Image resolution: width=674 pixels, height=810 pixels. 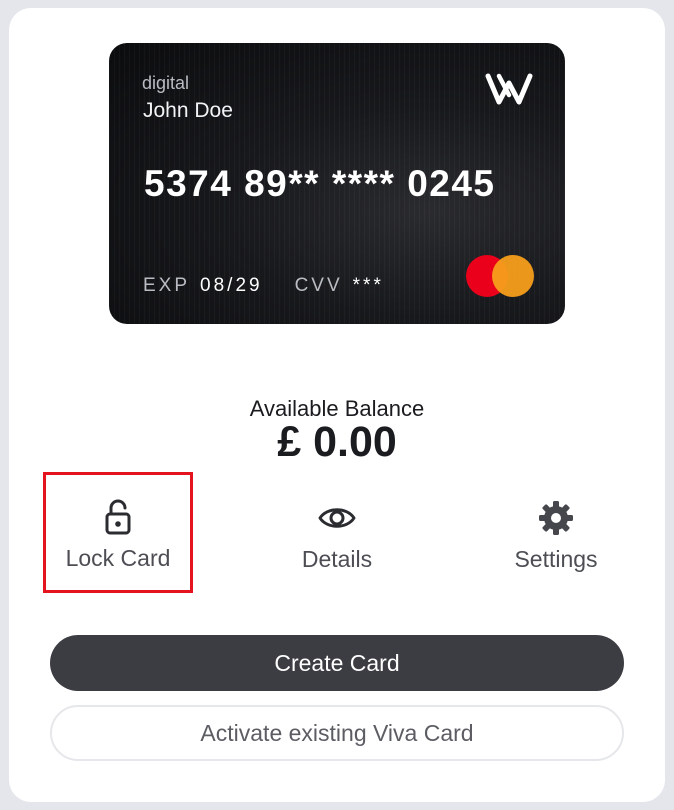 I want to click on viva-logo-icon, so click(x=509, y=89).